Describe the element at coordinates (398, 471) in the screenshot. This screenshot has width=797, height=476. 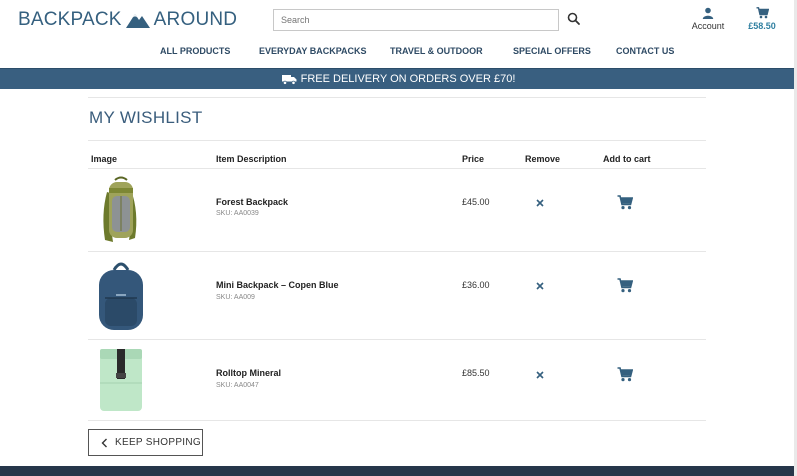
I see `site-footer` at that location.